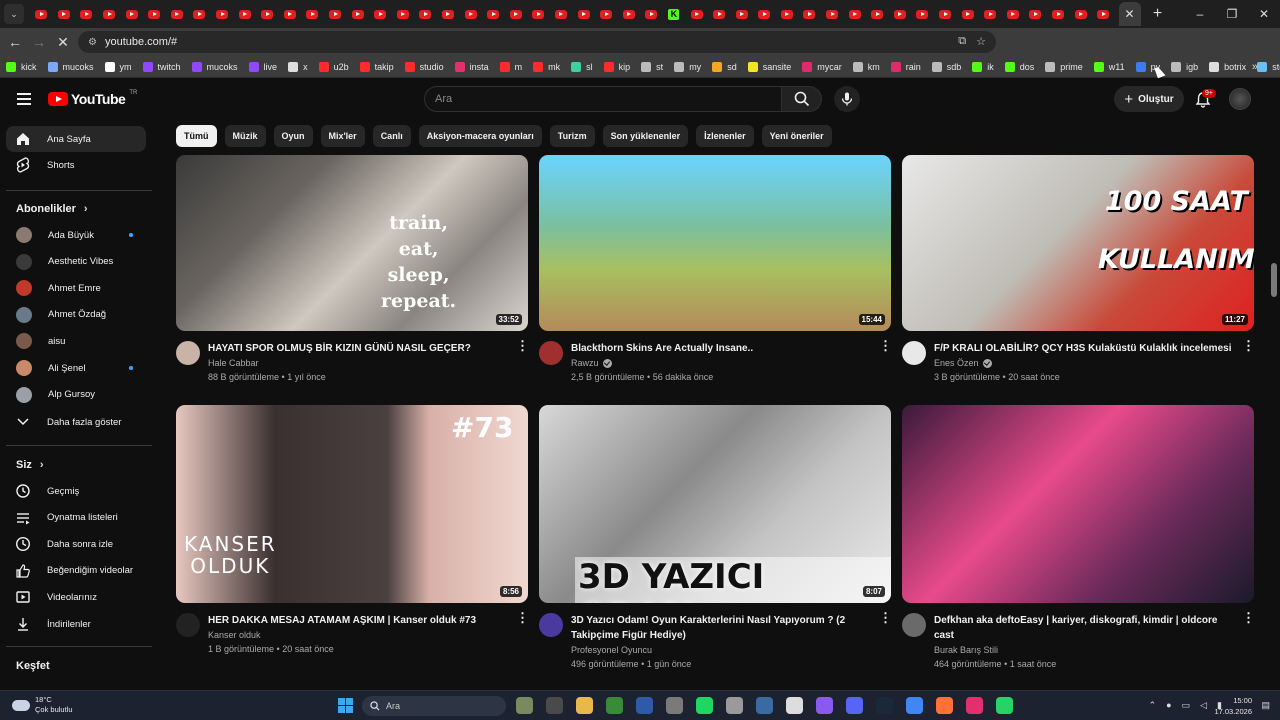 The image size is (1280, 720). What do you see at coordinates (1255, 67) in the screenshot?
I see `more-bookmarks-icon: »` at bounding box center [1255, 67].